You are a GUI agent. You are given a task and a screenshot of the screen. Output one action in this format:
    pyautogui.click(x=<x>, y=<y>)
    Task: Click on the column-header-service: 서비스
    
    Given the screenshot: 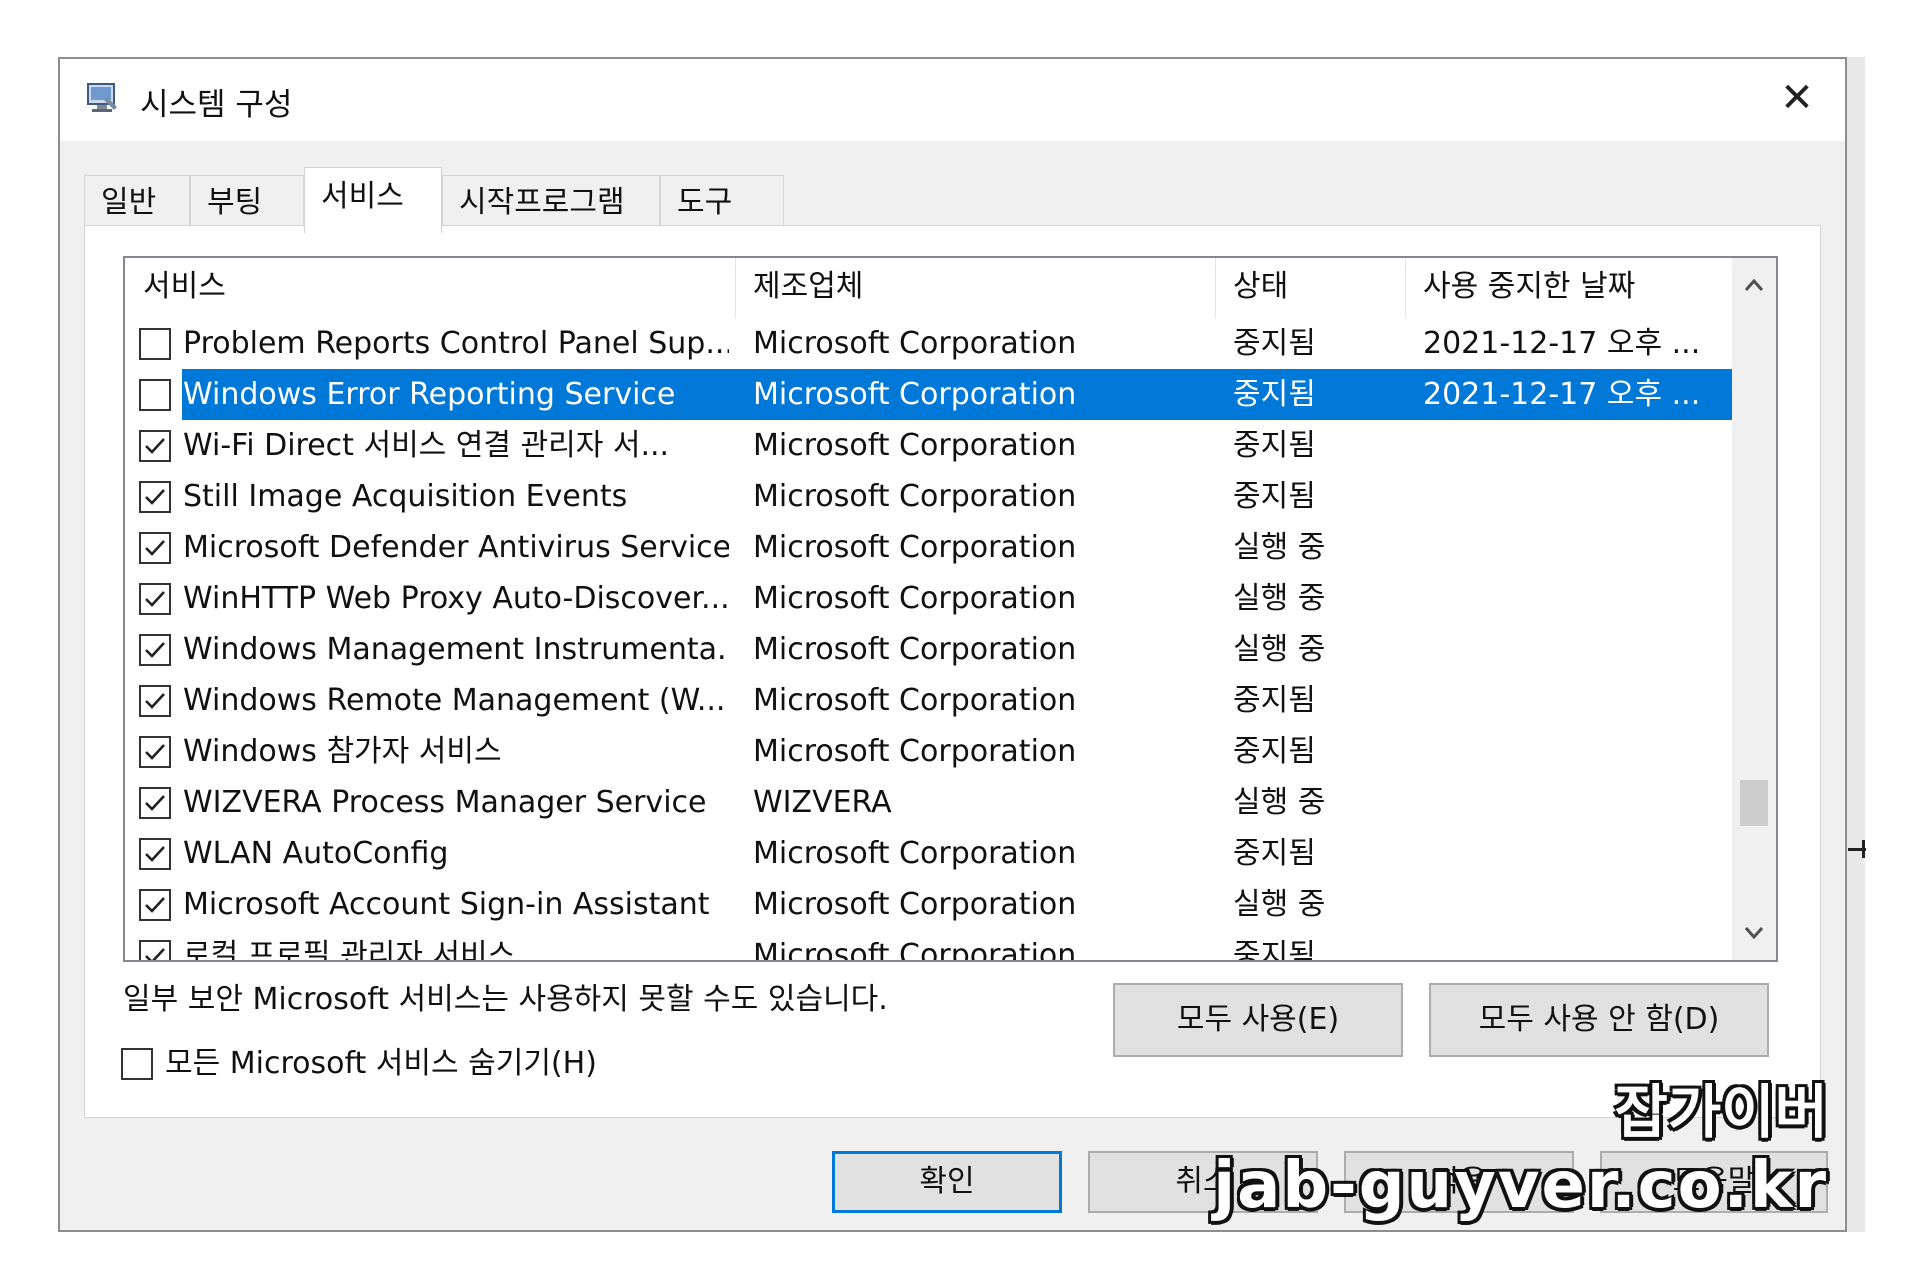 What is the action you would take?
    pyautogui.click(x=430, y=288)
    